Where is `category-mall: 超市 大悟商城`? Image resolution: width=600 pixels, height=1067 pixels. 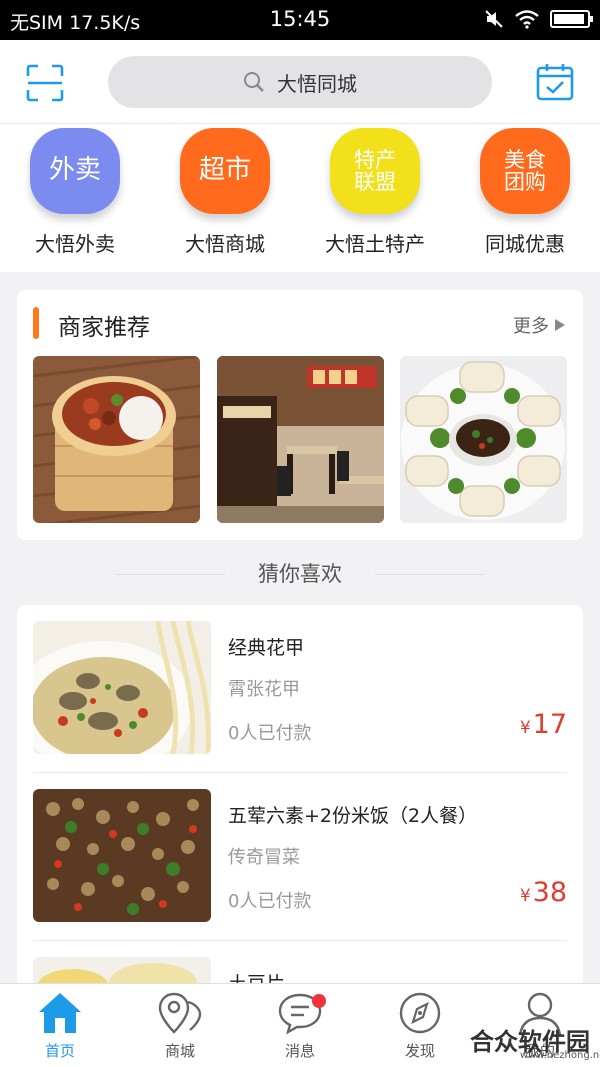 category-mall: 超市 大悟商城 is located at coordinates (225, 192).